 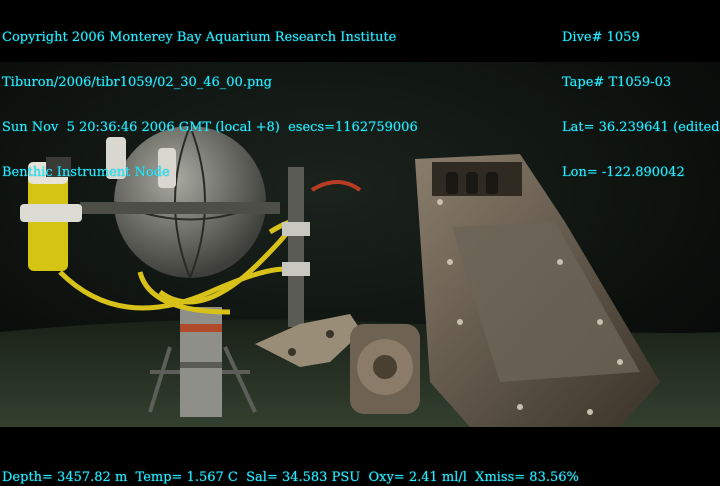 What do you see at coordinates (623, 172) in the screenshot?
I see `longitude-line: Lon= -122.890042` at bounding box center [623, 172].